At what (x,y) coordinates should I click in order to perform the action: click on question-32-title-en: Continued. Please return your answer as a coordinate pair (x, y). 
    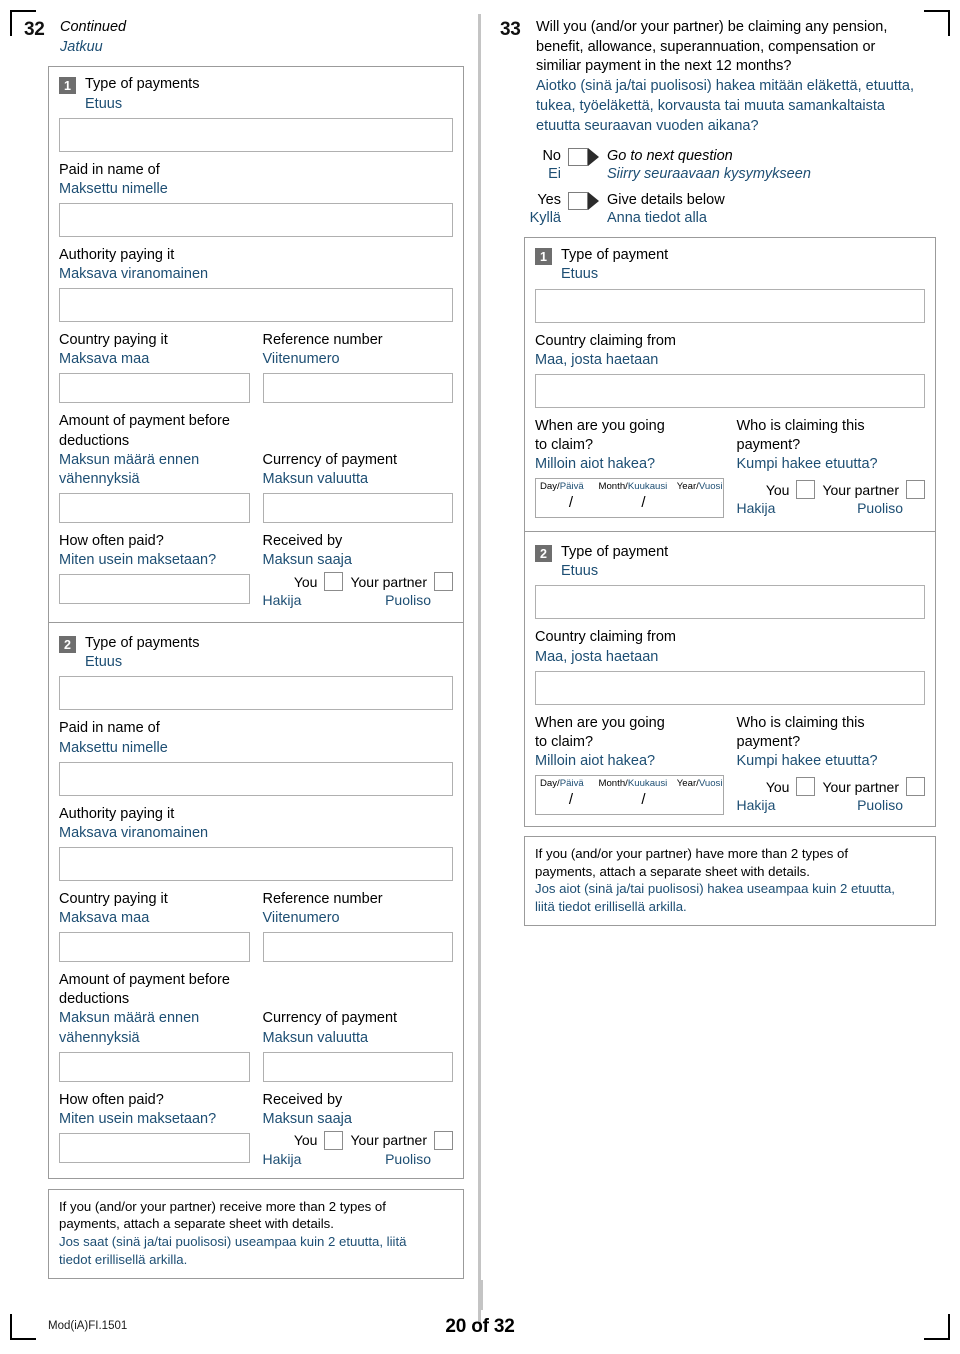
    Looking at the image, I should click on (93, 27).